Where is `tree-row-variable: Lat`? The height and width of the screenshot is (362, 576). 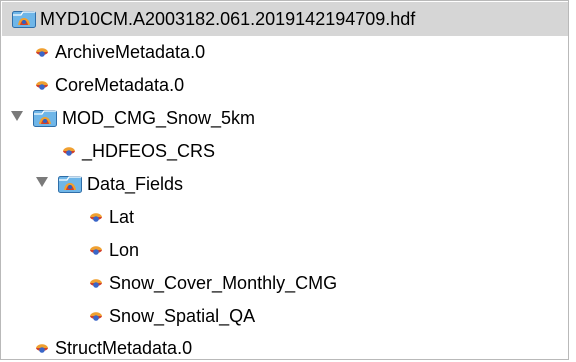 tree-row-variable: Lat is located at coordinates (285, 217).